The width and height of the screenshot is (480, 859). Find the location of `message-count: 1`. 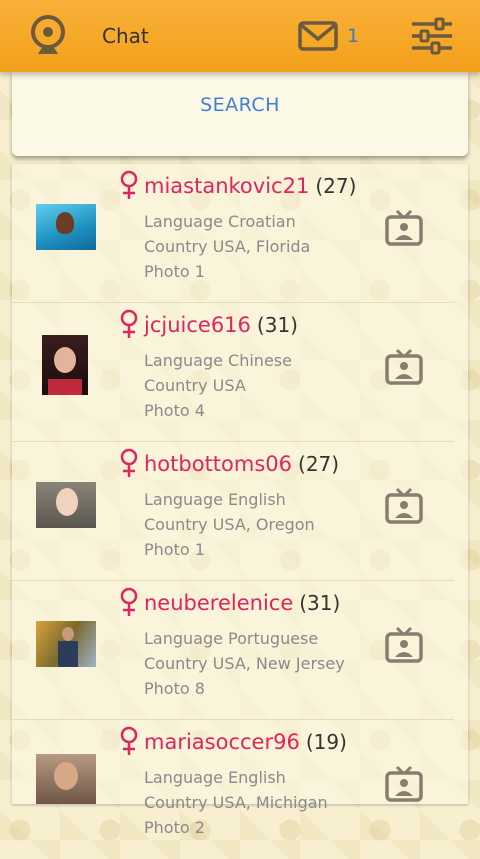

message-count: 1 is located at coordinates (353, 36).